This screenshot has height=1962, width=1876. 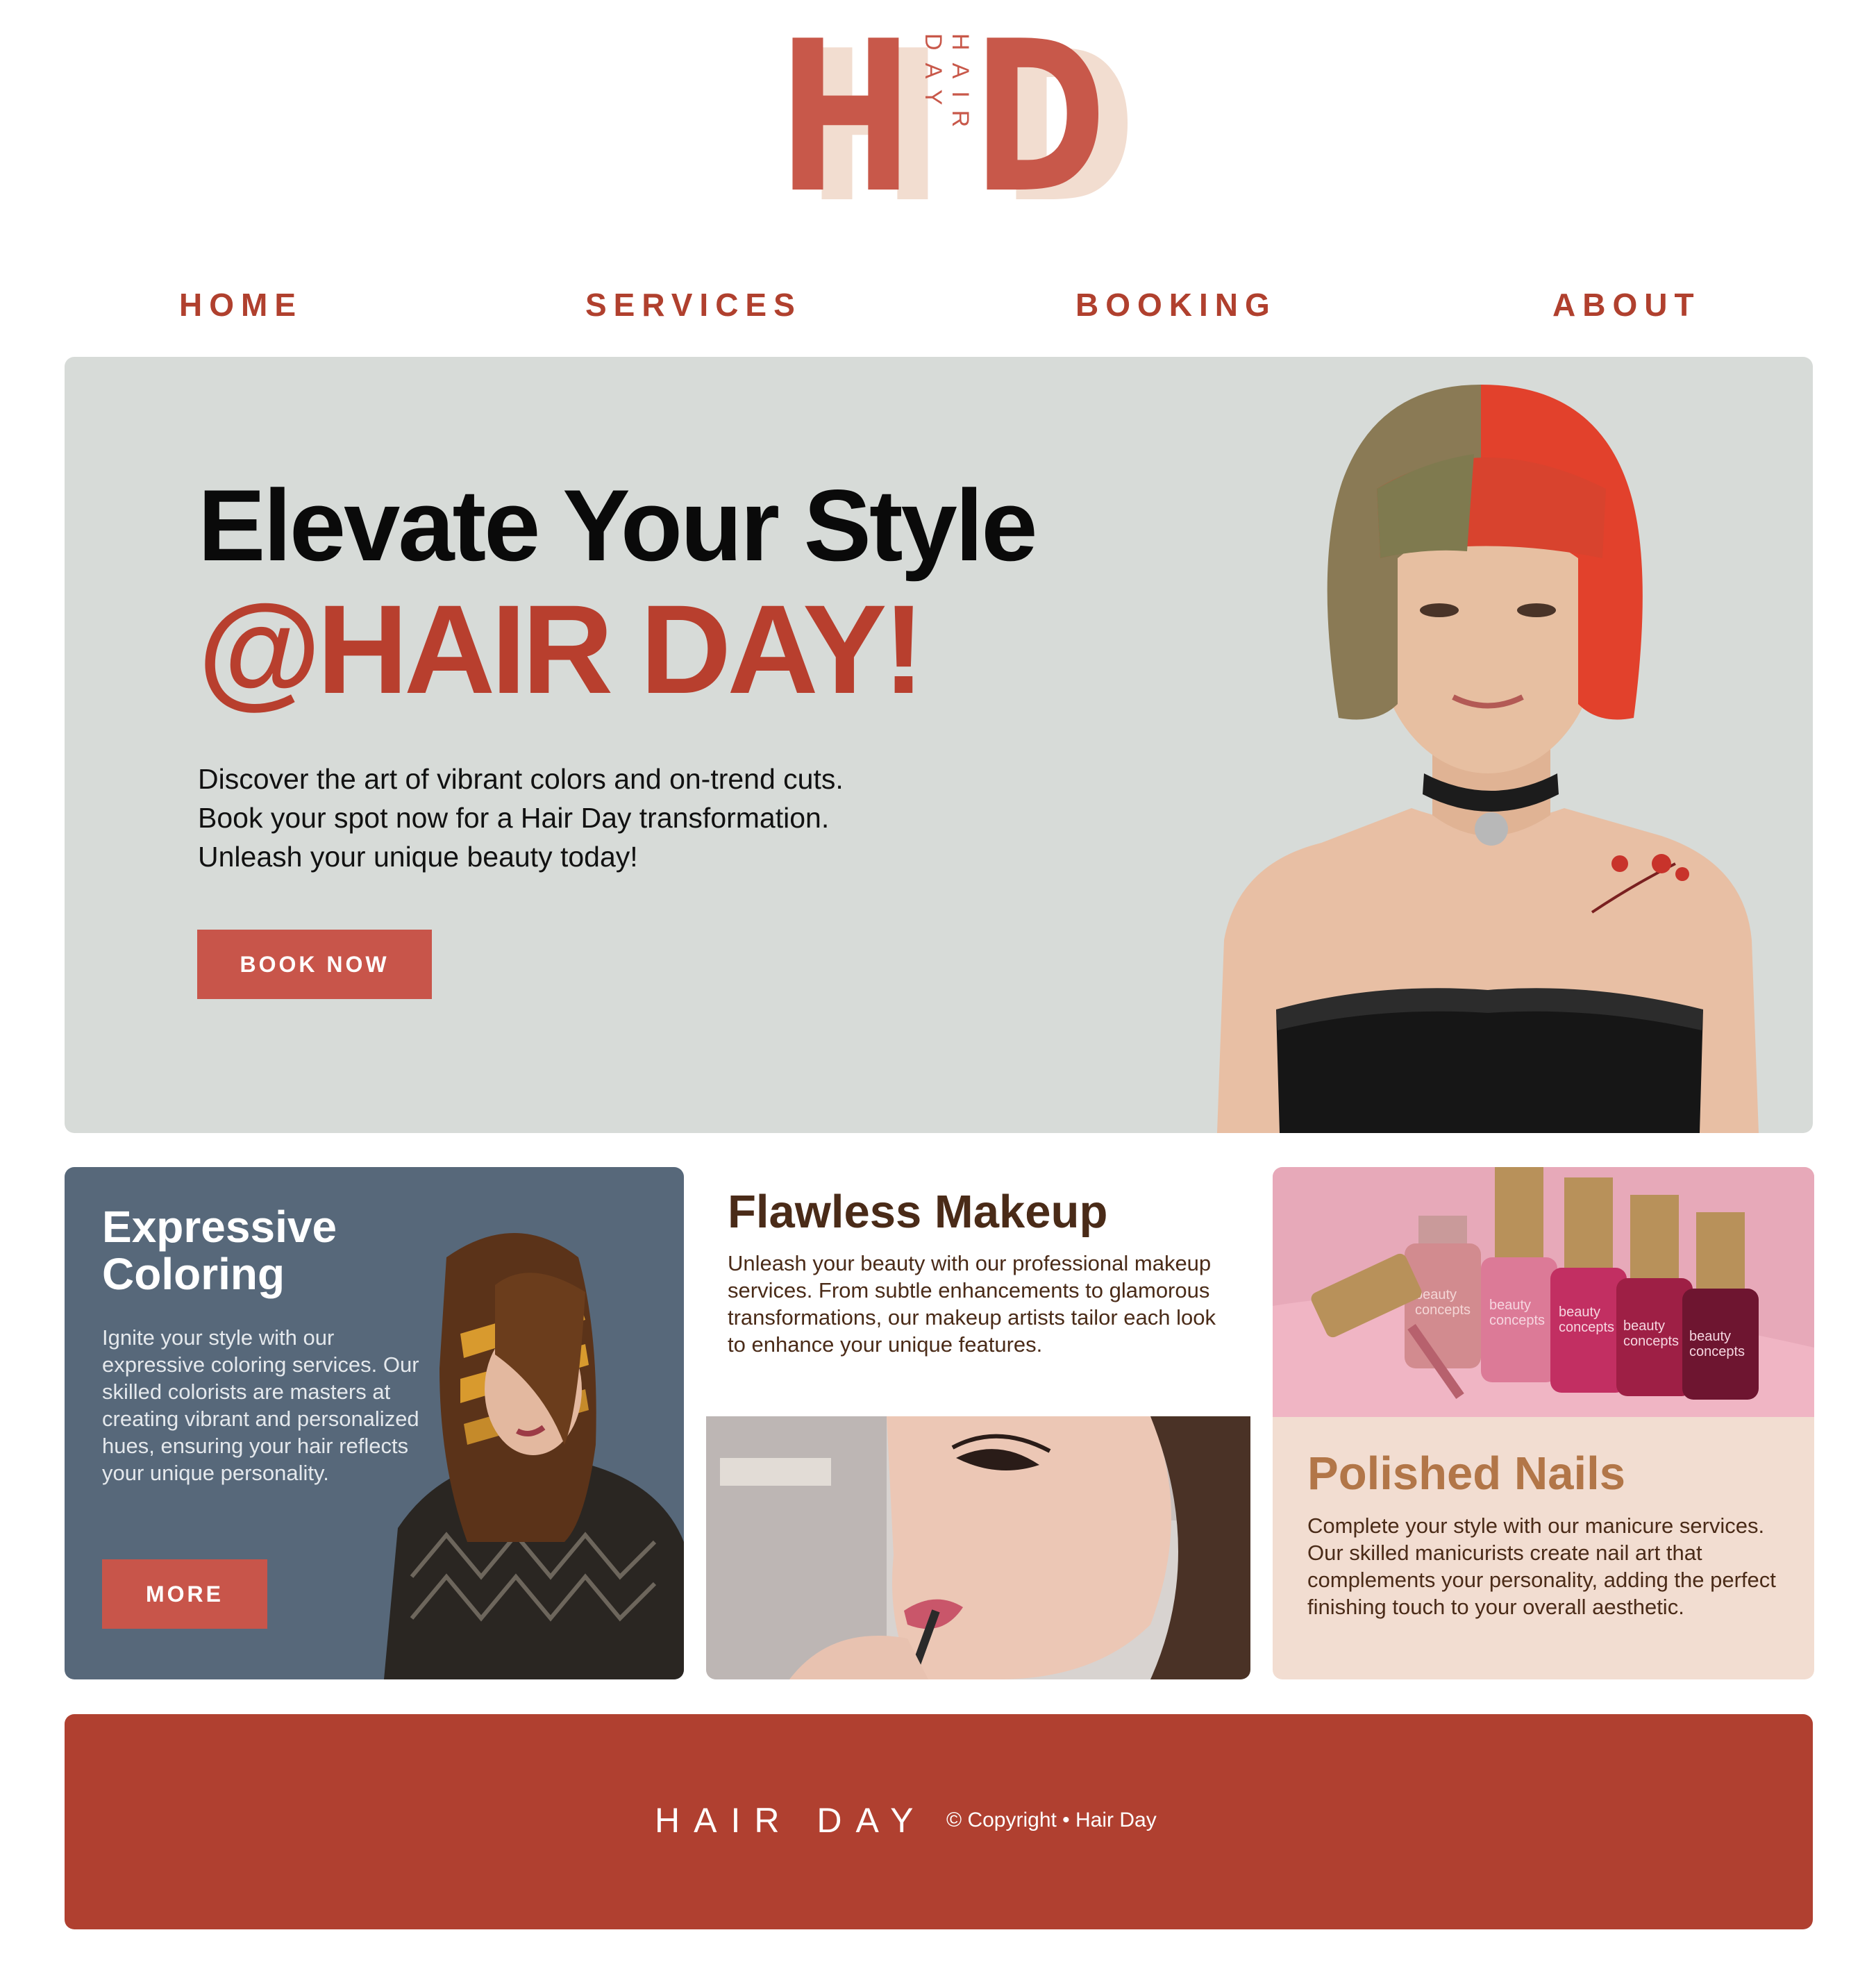 What do you see at coordinates (947, 86) in the screenshot?
I see `logo-vertical-text: HAIR DAY` at bounding box center [947, 86].